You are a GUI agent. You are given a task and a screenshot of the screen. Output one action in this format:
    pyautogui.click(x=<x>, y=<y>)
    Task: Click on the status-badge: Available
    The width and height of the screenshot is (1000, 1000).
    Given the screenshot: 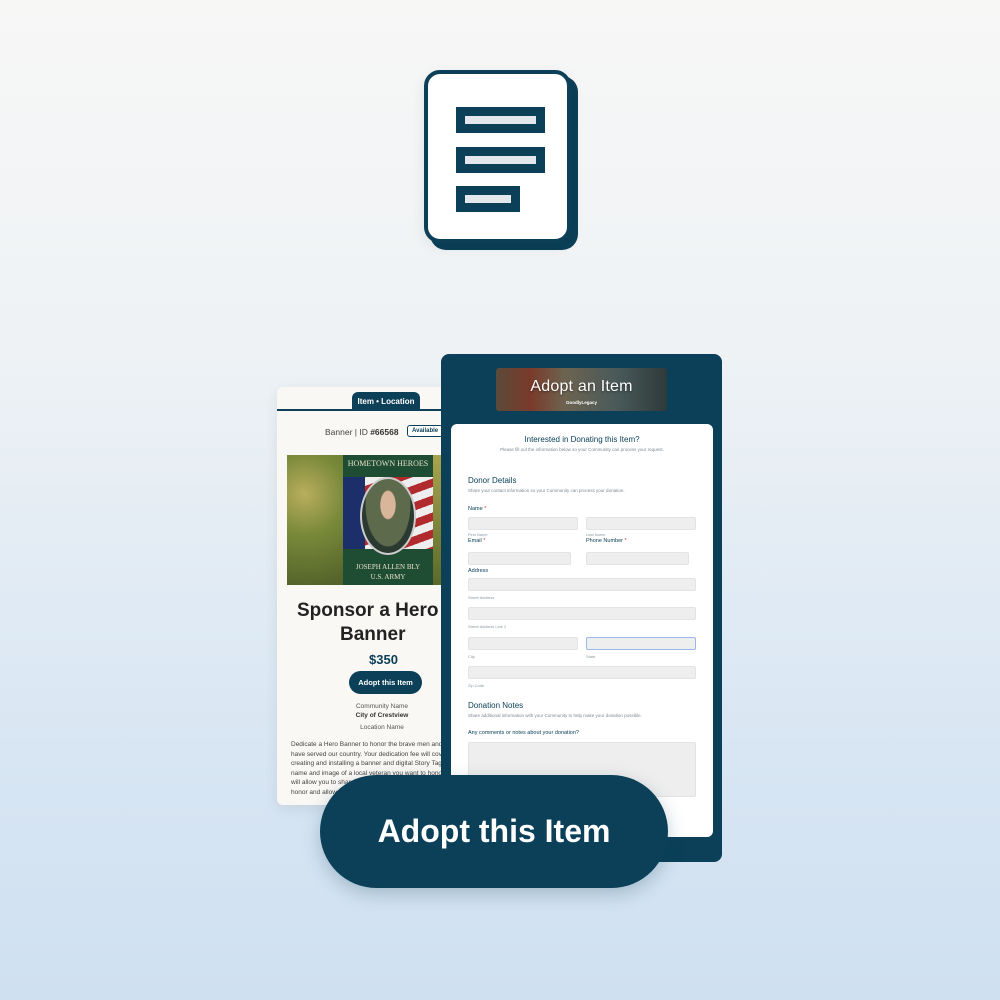 What is the action you would take?
    pyautogui.click(x=425, y=431)
    